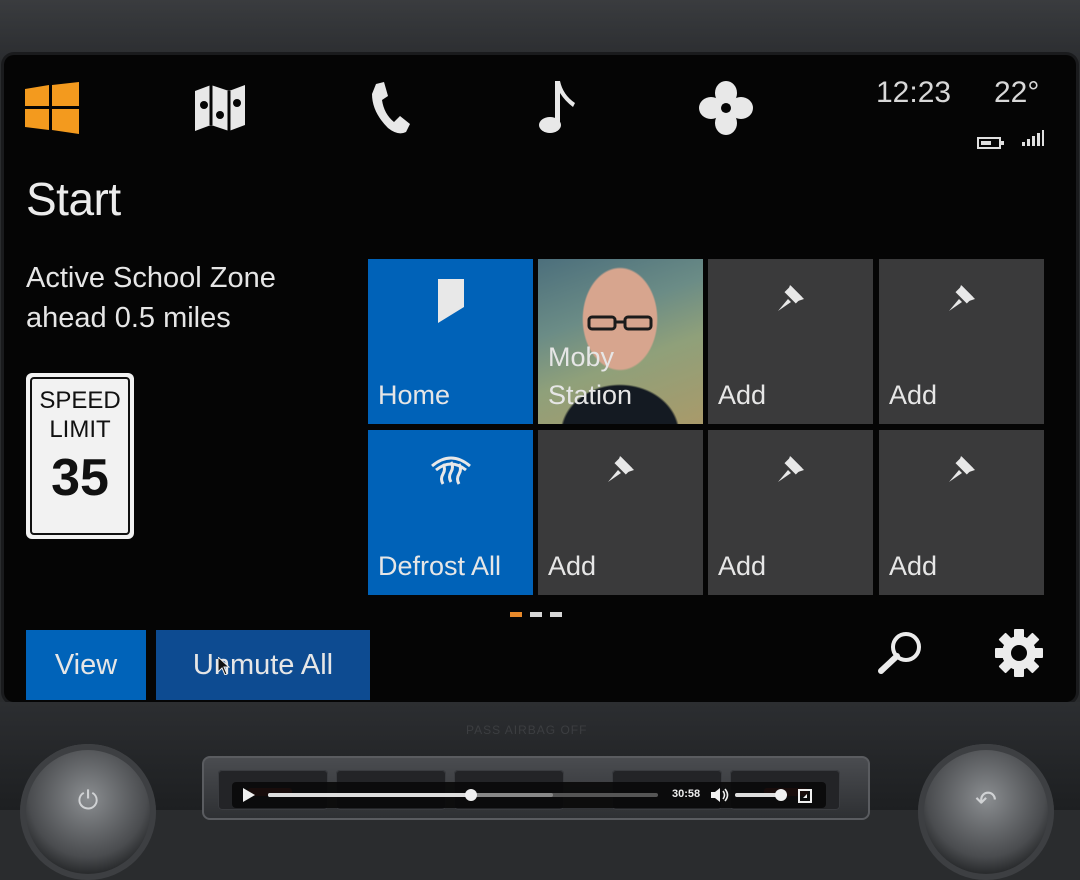 This screenshot has width=1080, height=880. What do you see at coordinates (527, 730) in the screenshot?
I see `airbag-indicator: PASS AIRBAG OFF` at bounding box center [527, 730].